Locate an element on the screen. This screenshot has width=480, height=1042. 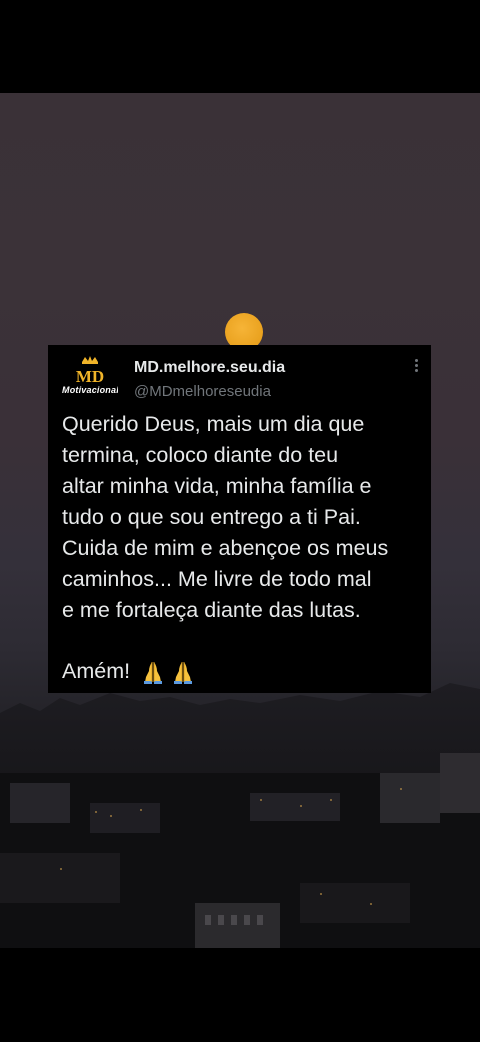
avatar-caption: Motivacional is located at coordinates (90, 390).